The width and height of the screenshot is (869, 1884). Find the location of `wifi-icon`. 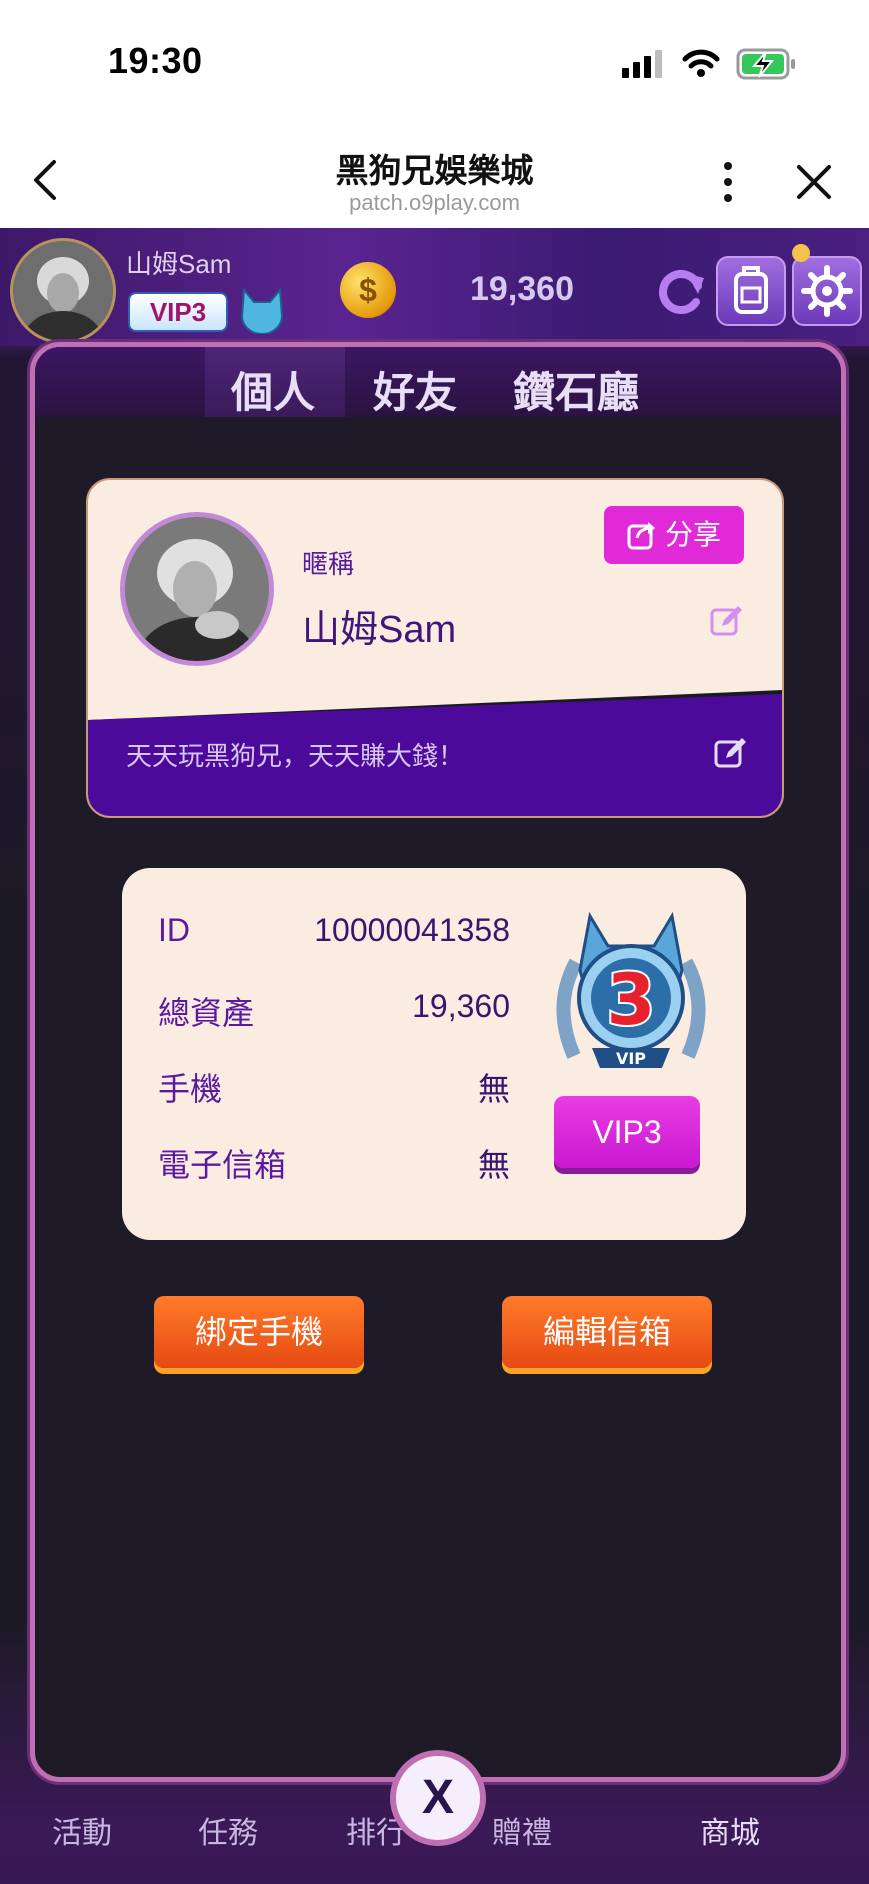

wifi-icon is located at coordinates (701, 63).